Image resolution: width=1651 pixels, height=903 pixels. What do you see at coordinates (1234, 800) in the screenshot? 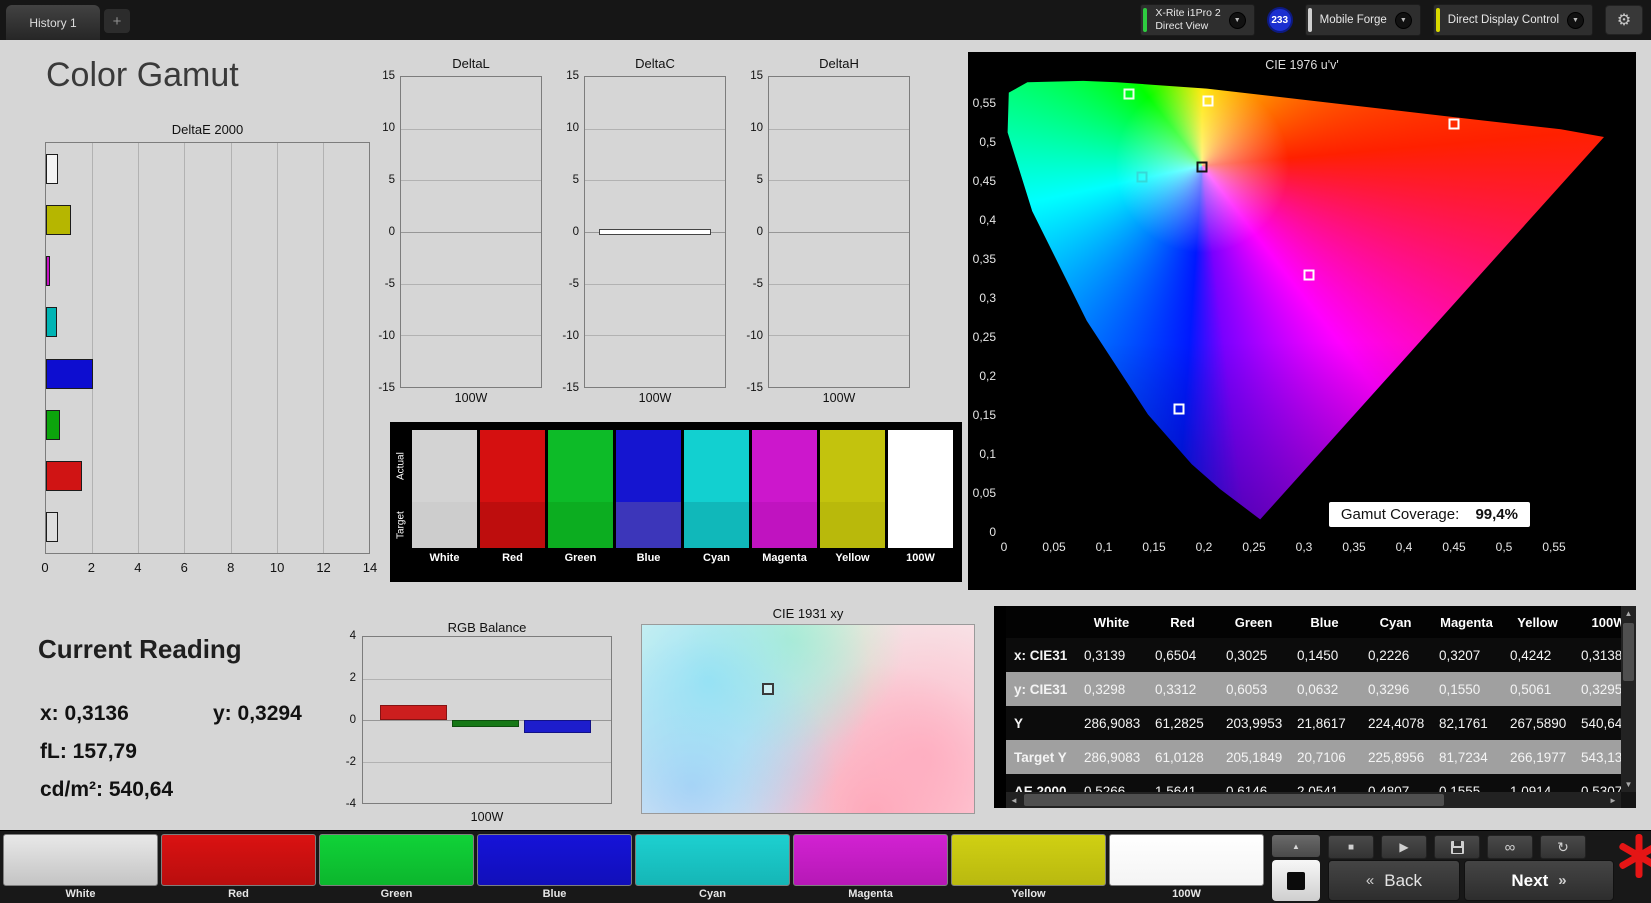
I see `horizontal-scroll-thumb` at bounding box center [1234, 800].